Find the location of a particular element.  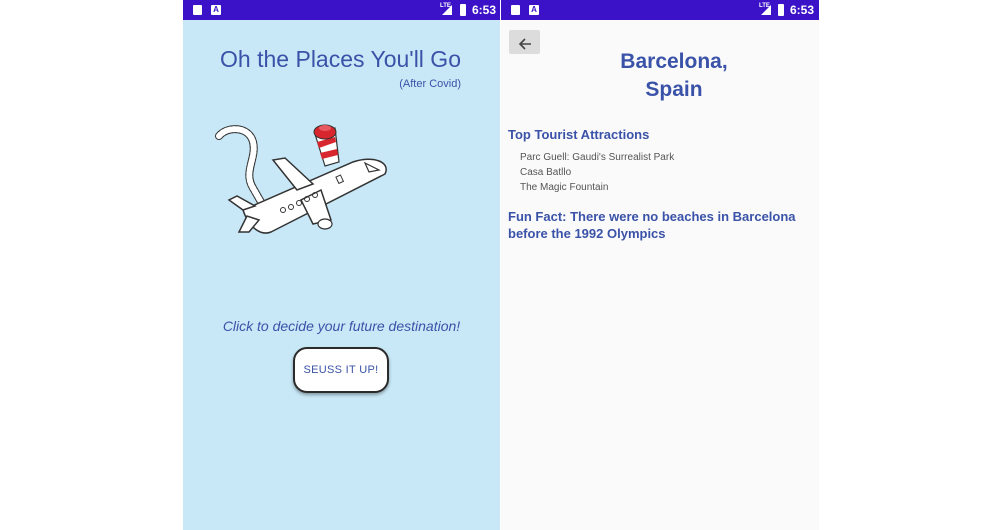

city-name: Barcelona, is located at coordinates (674, 61).